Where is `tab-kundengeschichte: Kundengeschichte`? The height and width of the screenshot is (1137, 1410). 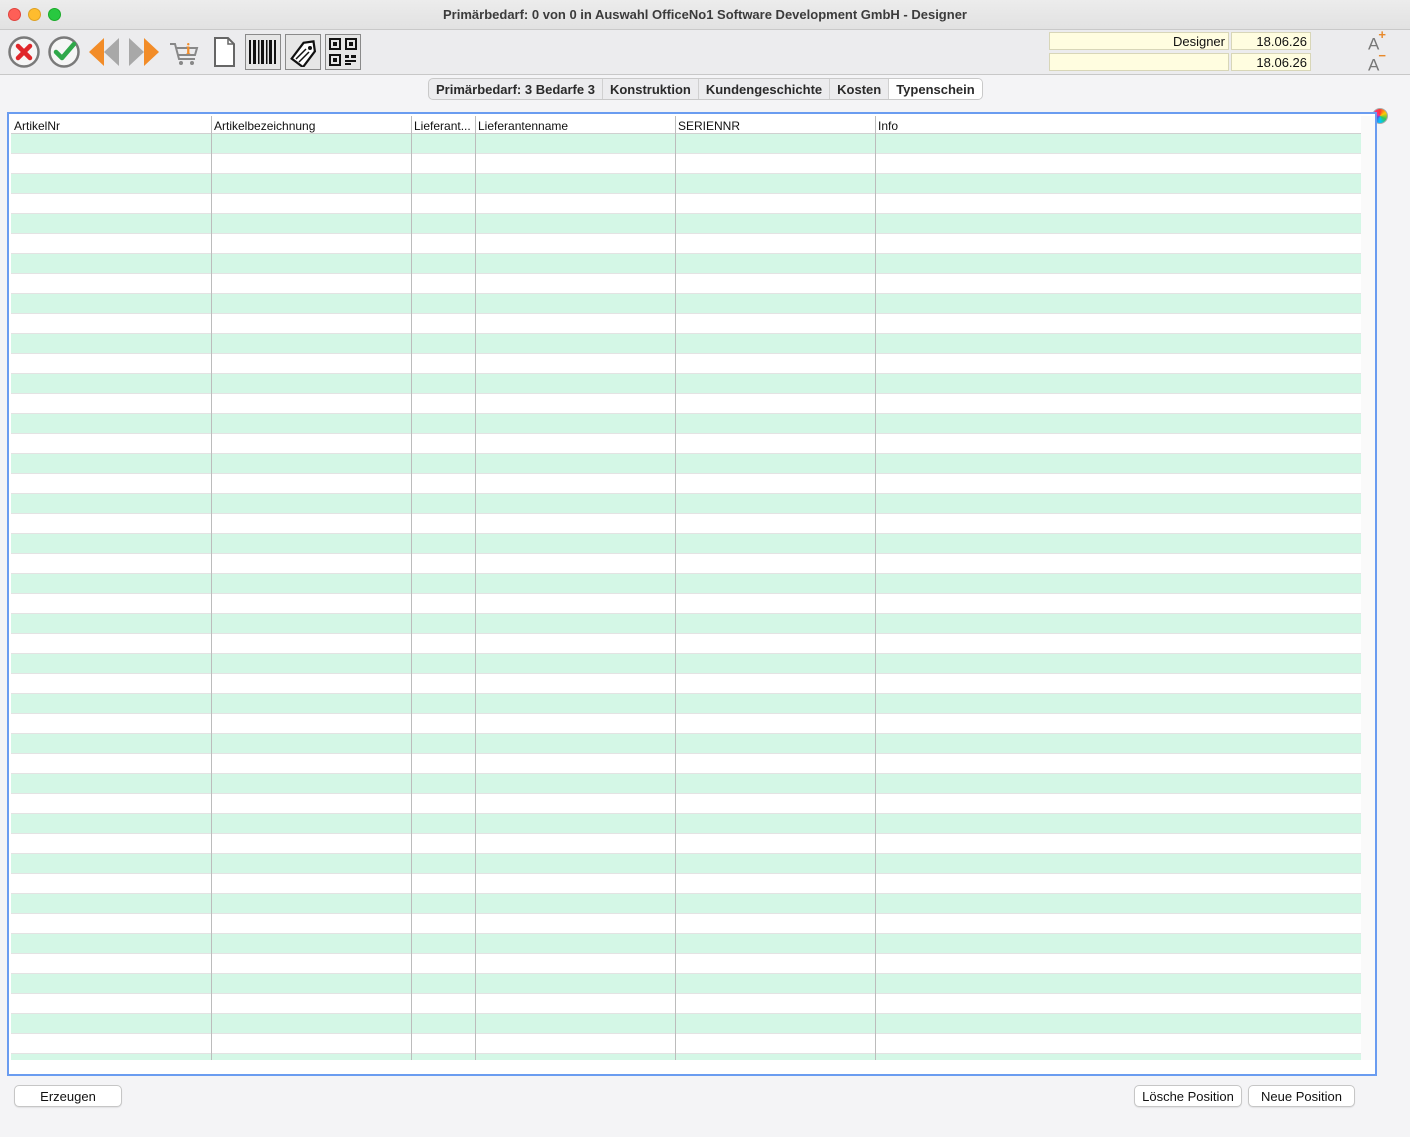 tab-kundengeschichte: Kundengeschichte is located at coordinates (765, 89).